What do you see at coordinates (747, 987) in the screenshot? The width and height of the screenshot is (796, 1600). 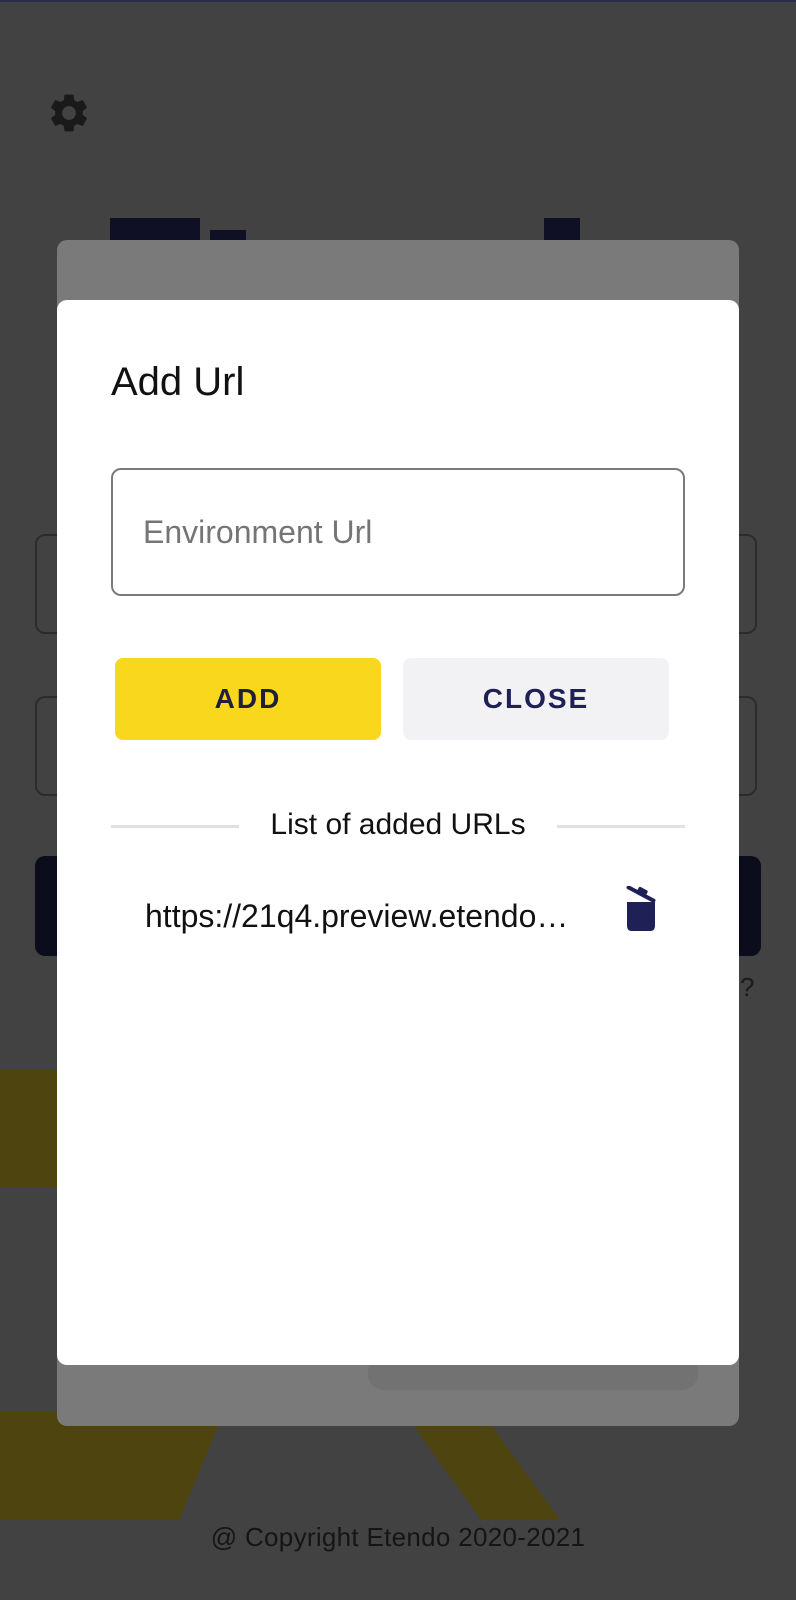 I see `background-help-text: ?` at bounding box center [747, 987].